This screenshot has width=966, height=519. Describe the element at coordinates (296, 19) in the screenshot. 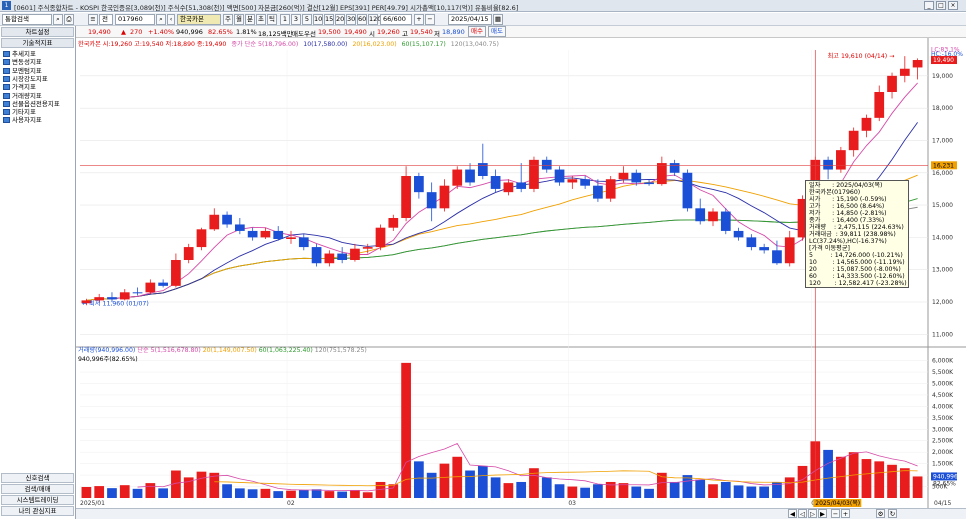

I see `interval-3: 3` at that location.